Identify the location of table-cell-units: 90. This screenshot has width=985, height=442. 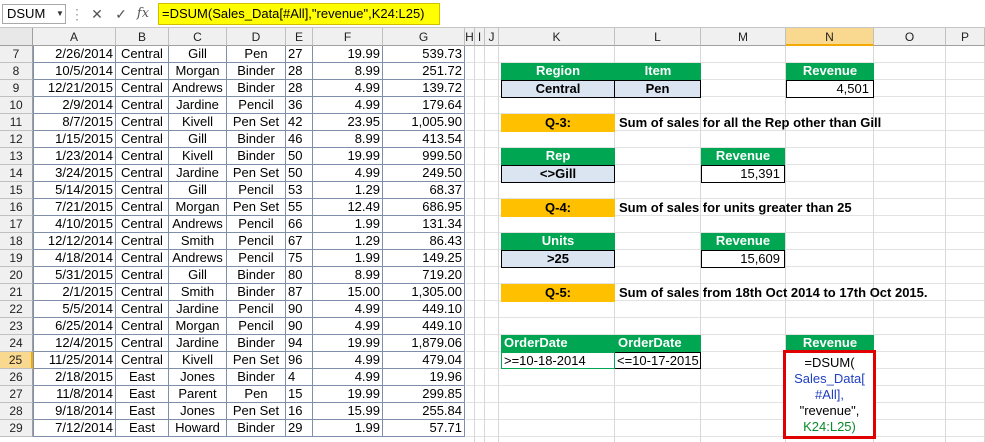
(299, 309).